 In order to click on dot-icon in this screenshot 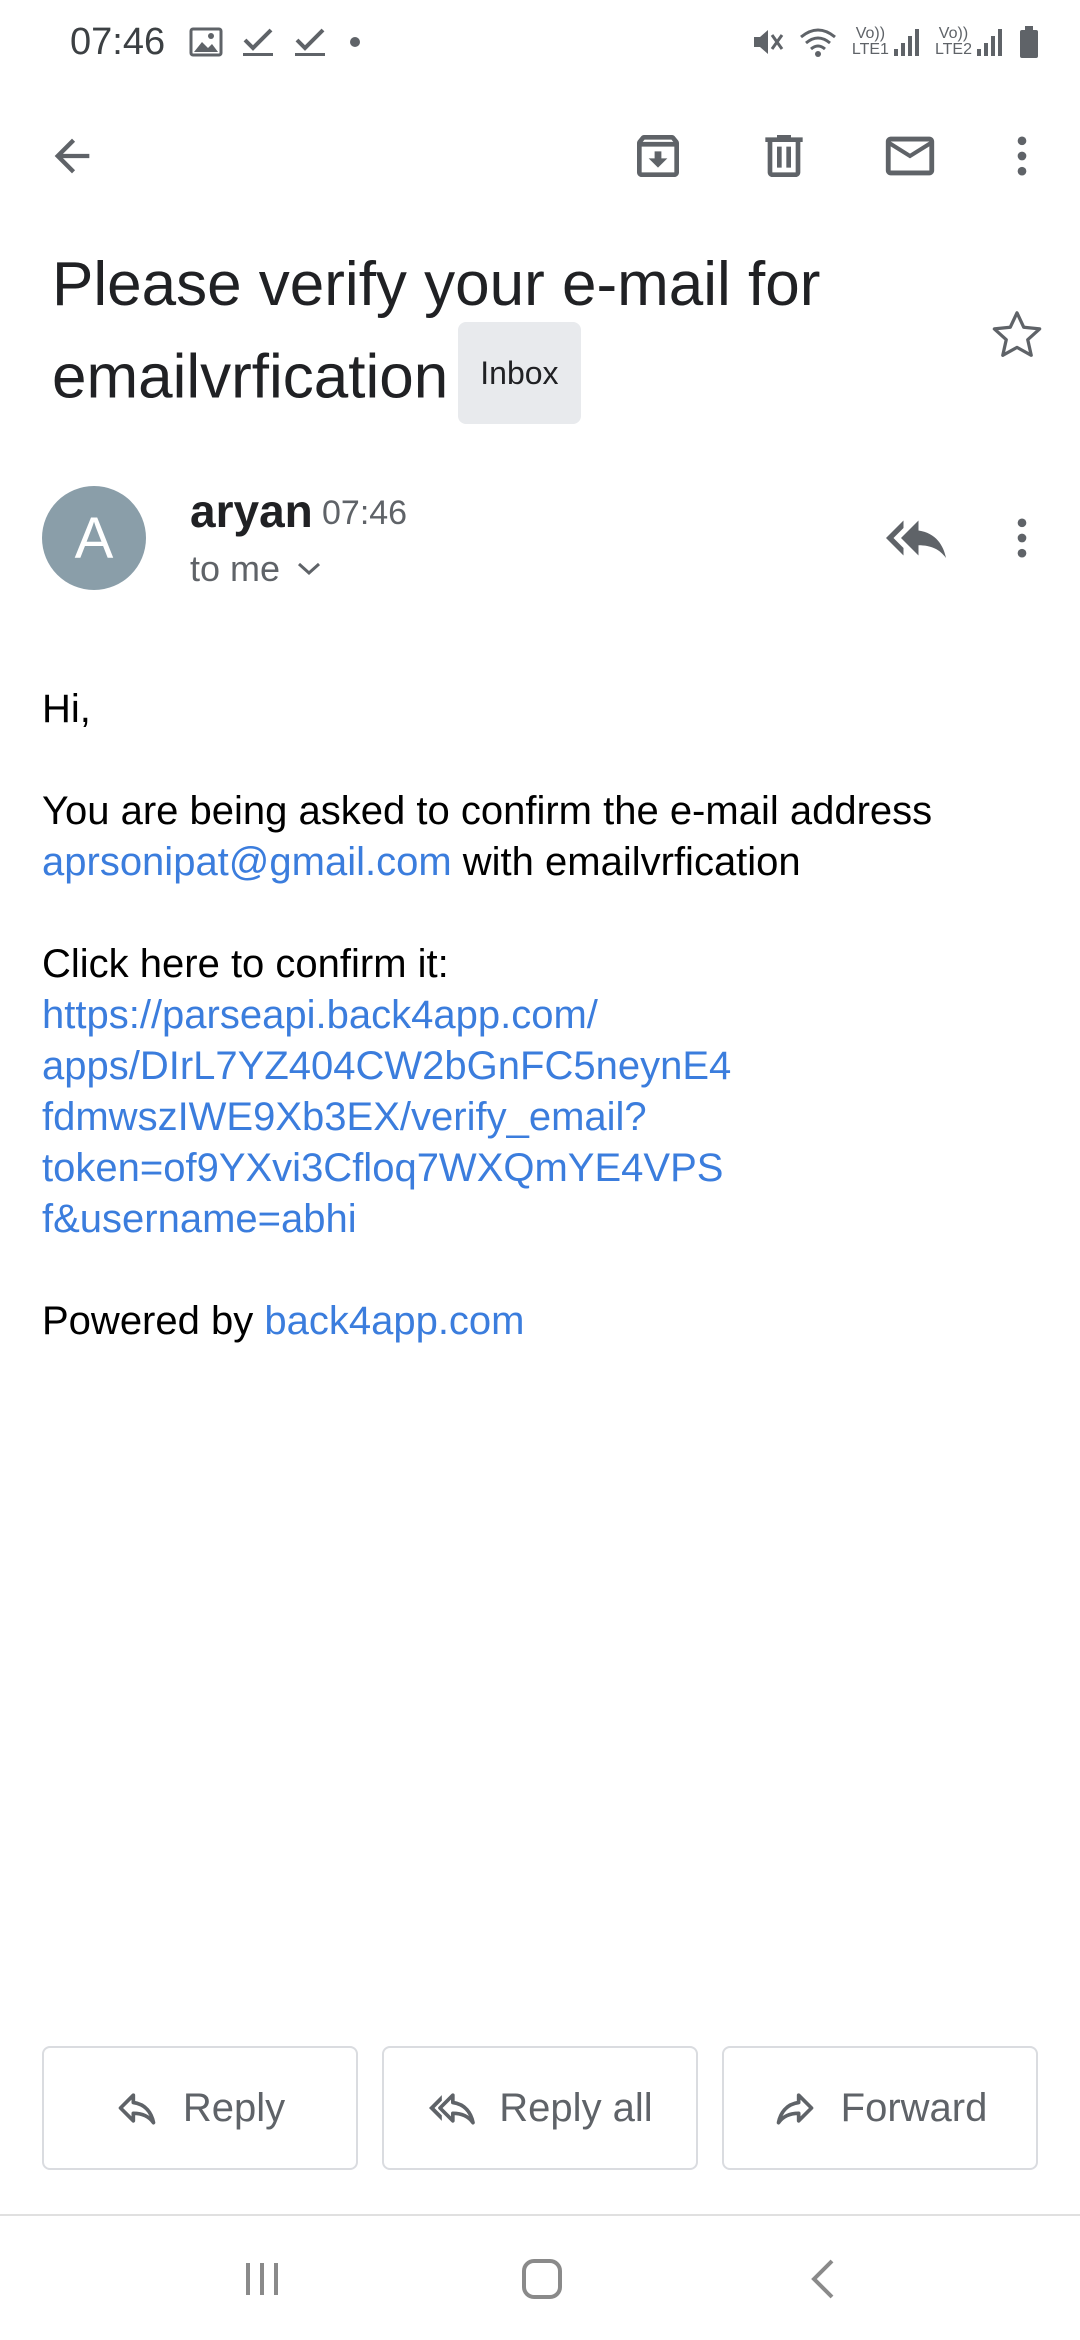, I will do `click(355, 42)`.